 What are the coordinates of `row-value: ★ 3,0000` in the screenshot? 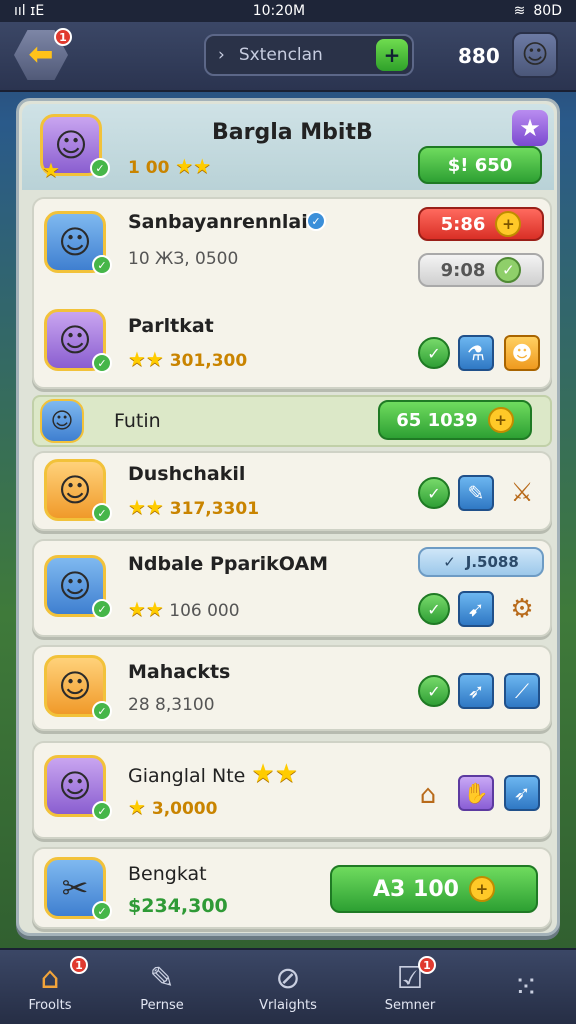 It's located at (172, 807).